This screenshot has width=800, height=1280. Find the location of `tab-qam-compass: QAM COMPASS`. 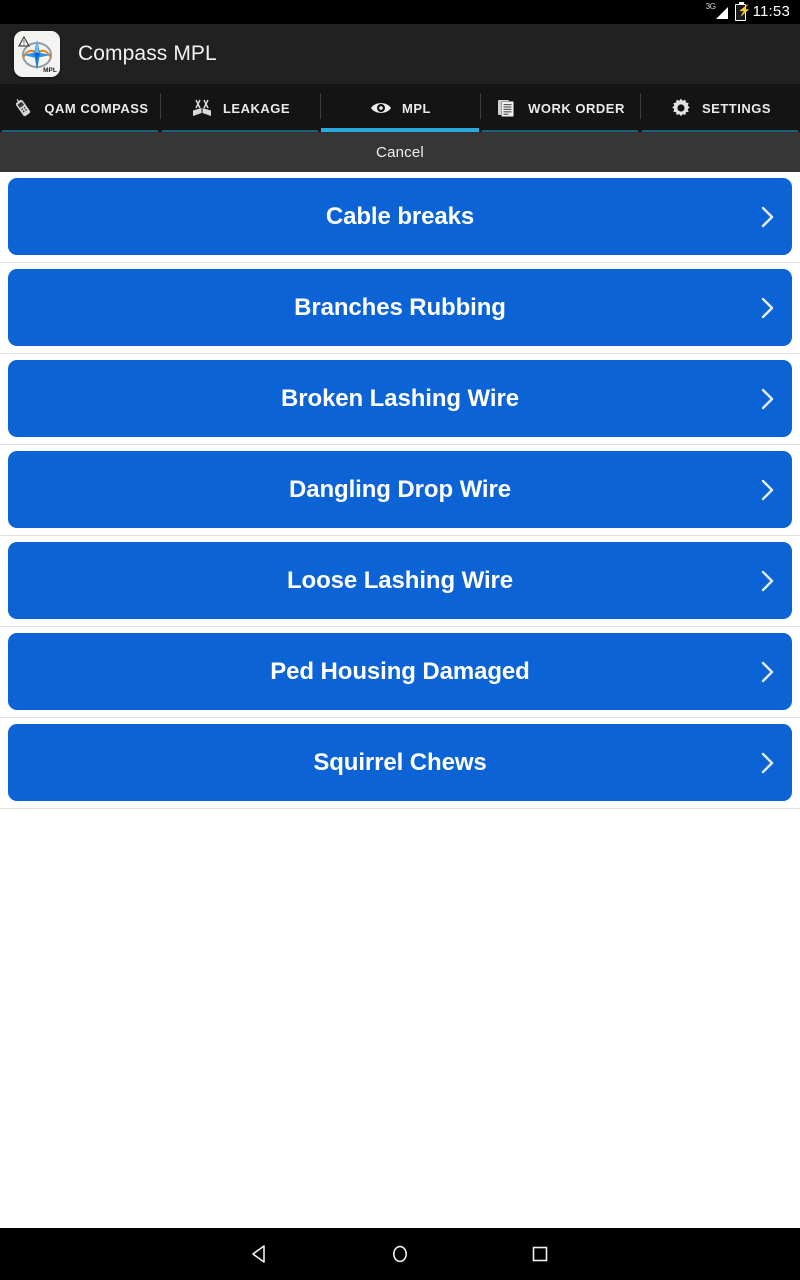

tab-qam-compass: QAM COMPASS is located at coordinates (80, 108).